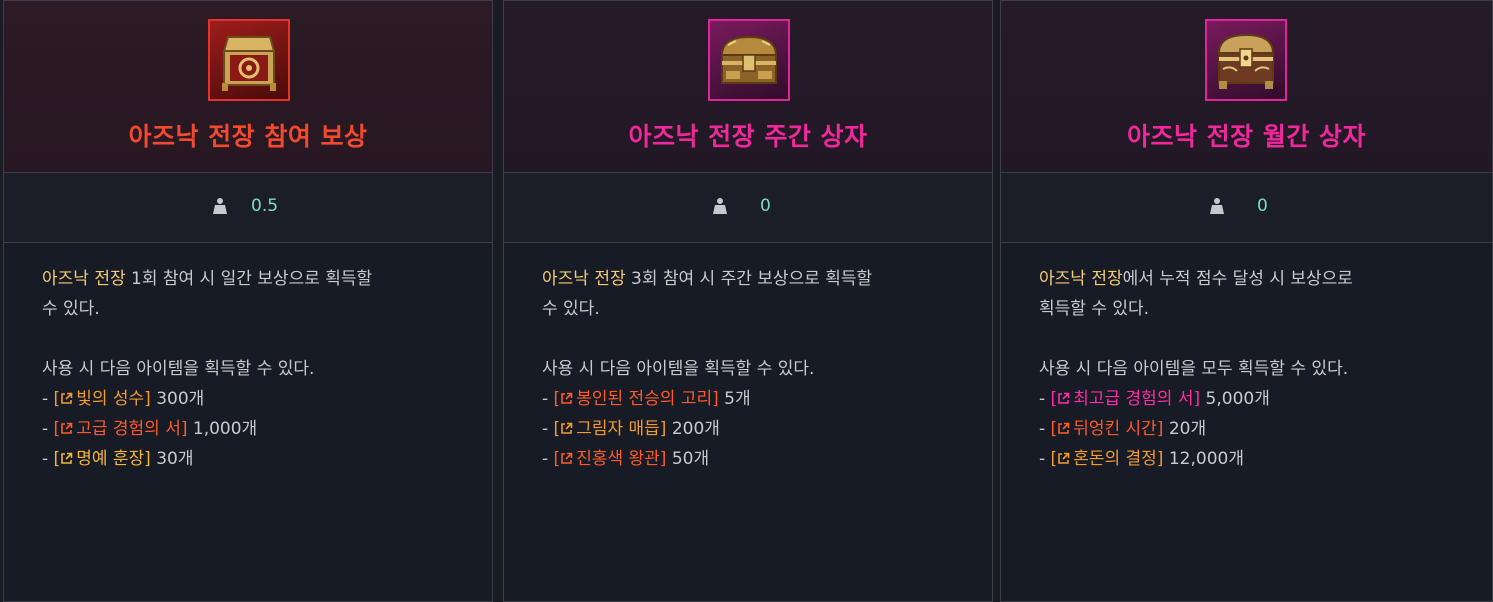 The width and height of the screenshot is (1493, 602). What do you see at coordinates (110, 399) in the screenshot?
I see `item-name: 빛의 성수` at bounding box center [110, 399].